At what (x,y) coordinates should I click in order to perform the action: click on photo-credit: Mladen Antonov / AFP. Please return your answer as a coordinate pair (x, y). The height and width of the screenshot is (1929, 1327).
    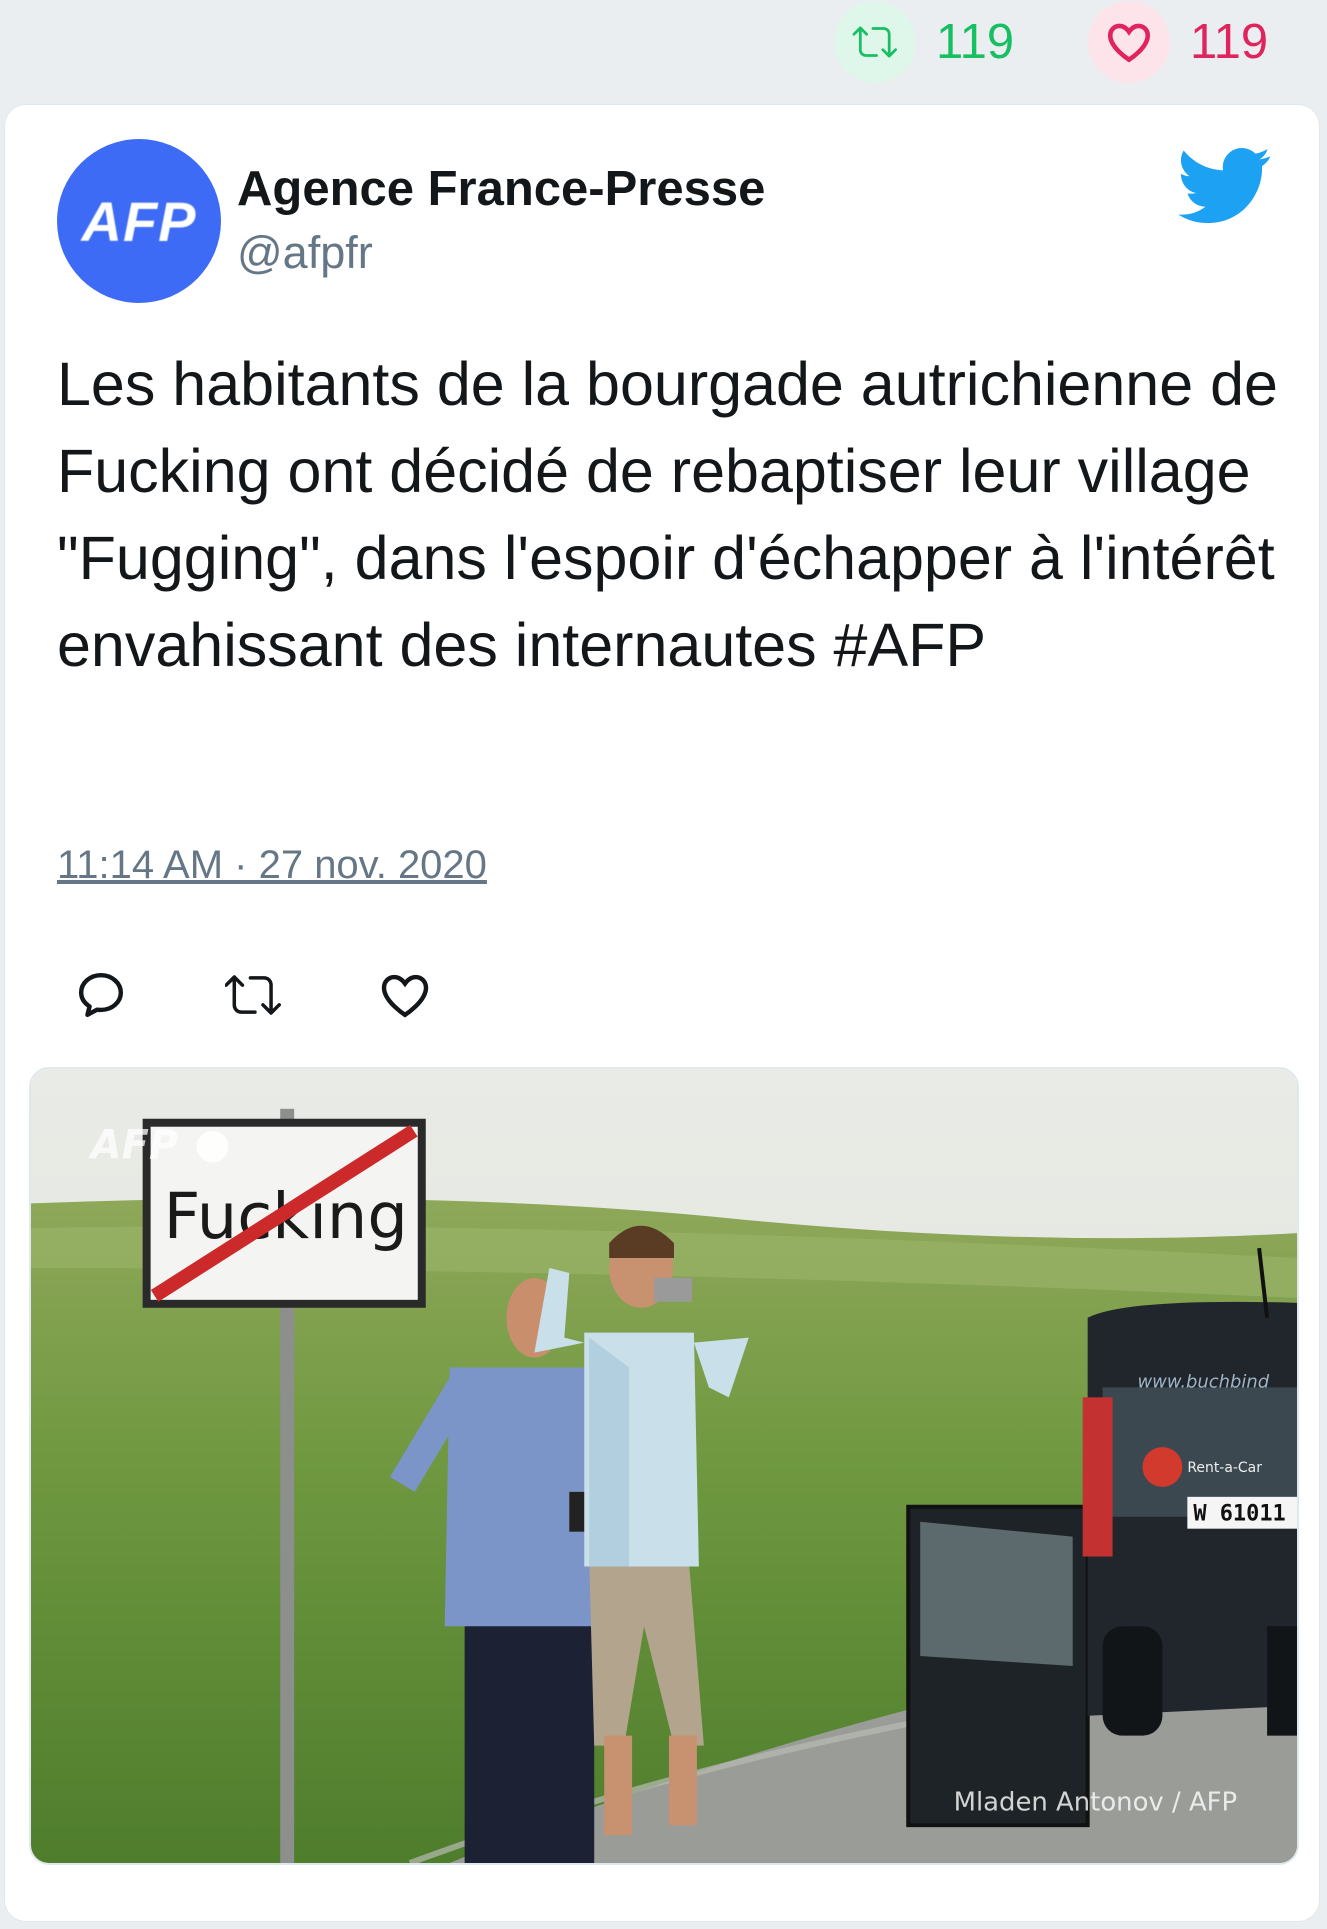
    Looking at the image, I should click on (1096, 1802).